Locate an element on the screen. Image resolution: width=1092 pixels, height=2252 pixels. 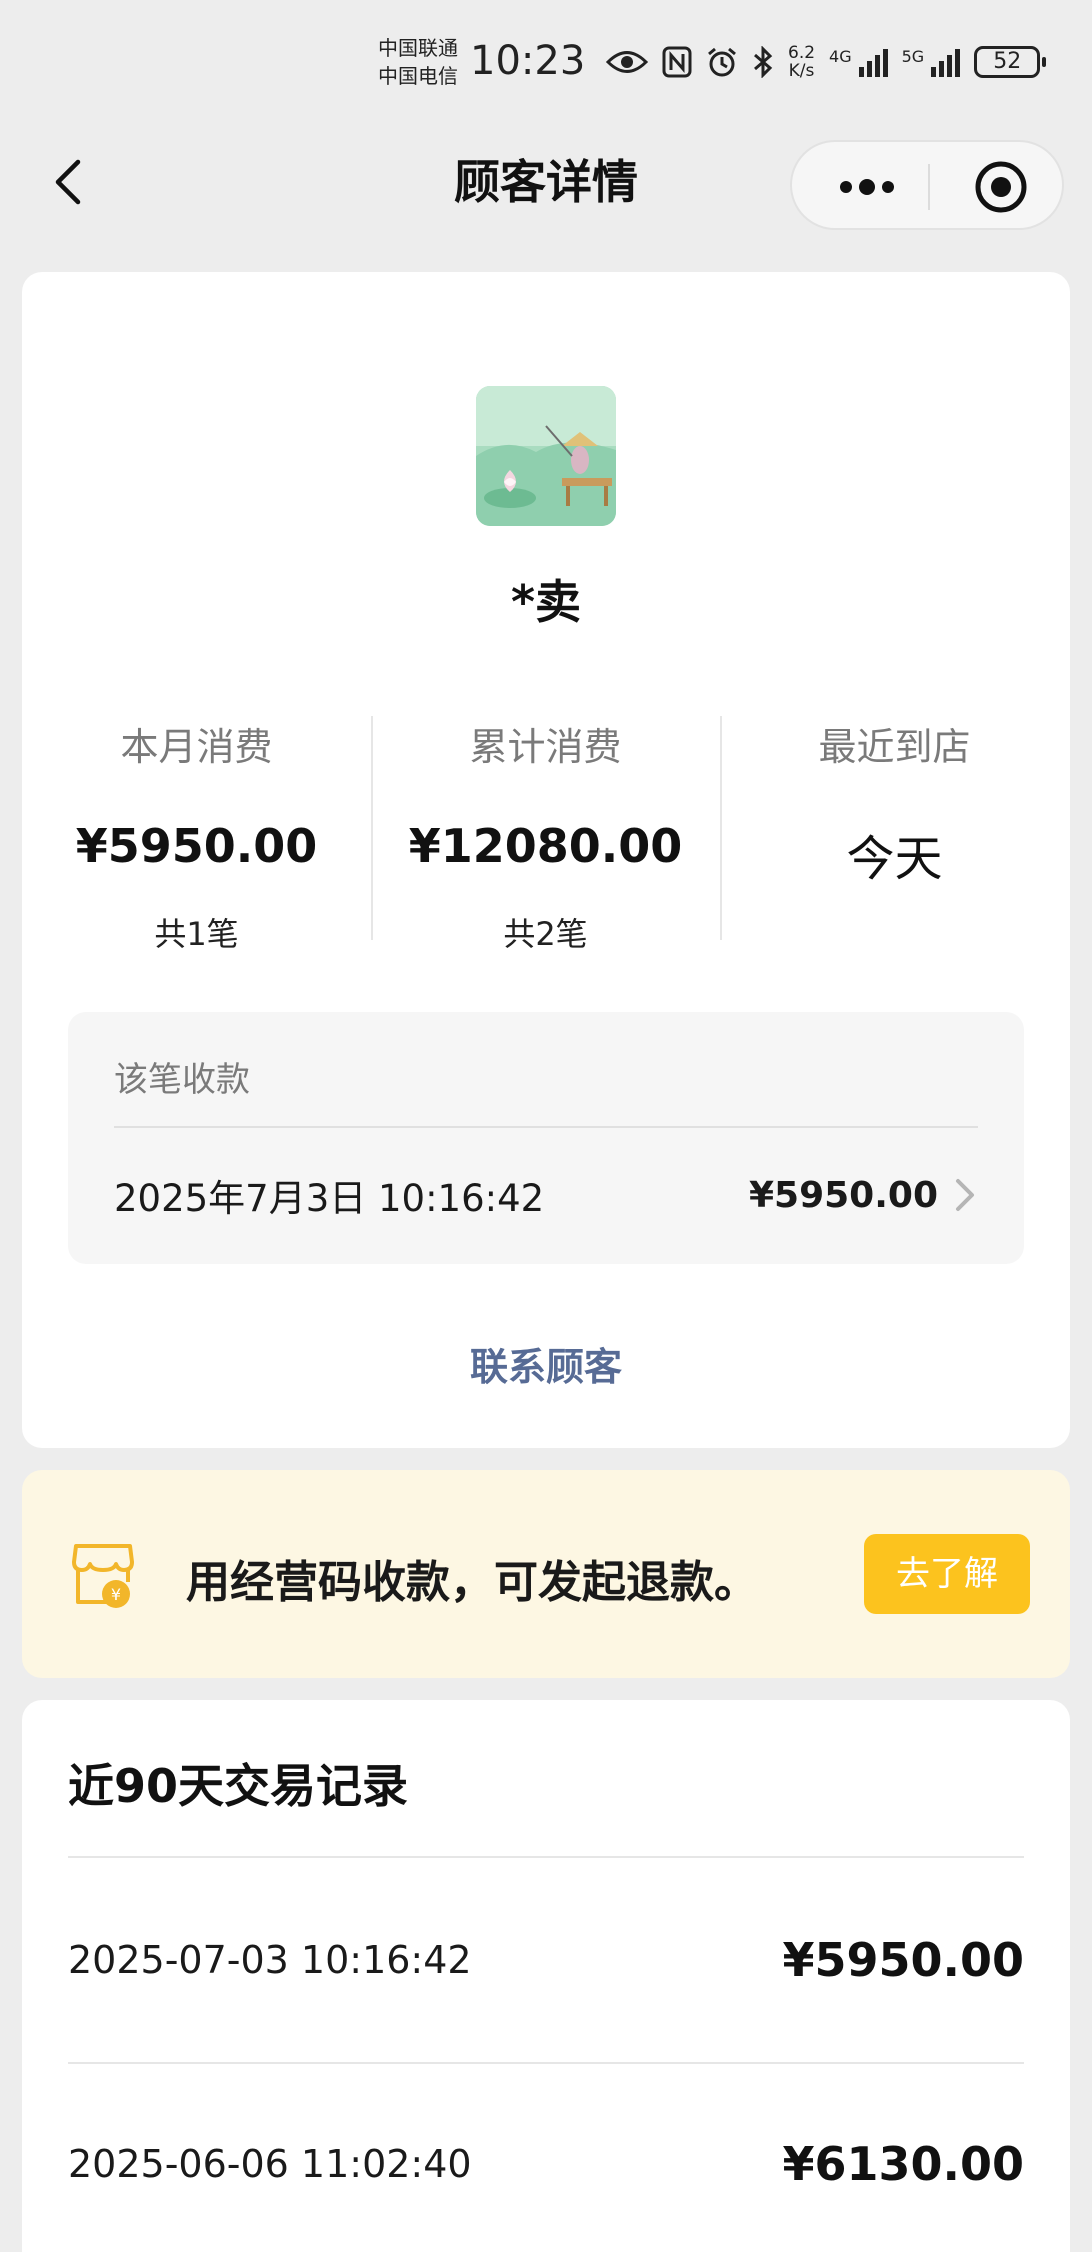
record-row: 2025-06-06 11:02:40 ¥6130.00 is located at coordinates (546, 2164).